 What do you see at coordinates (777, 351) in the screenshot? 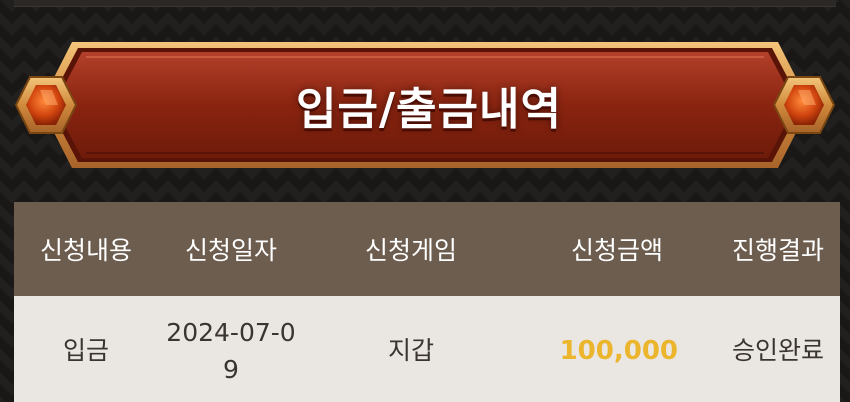
I see `row-status: 승인완료` at bounding box center [777, 351].